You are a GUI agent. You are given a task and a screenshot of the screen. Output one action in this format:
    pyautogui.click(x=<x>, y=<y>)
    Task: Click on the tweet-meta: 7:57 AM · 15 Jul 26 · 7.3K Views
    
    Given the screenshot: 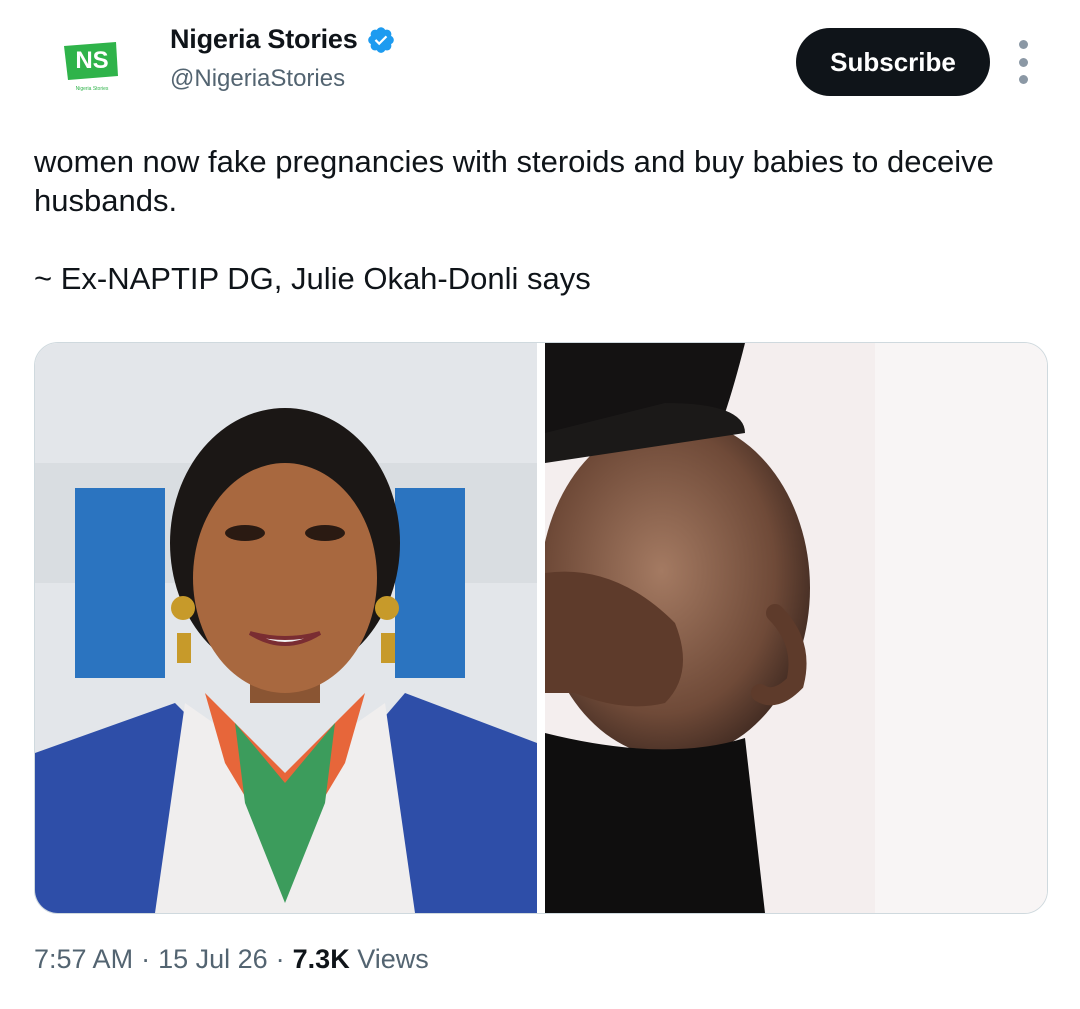 What is the action you would take?
    pyautogui.click(x=231, y=959)
    